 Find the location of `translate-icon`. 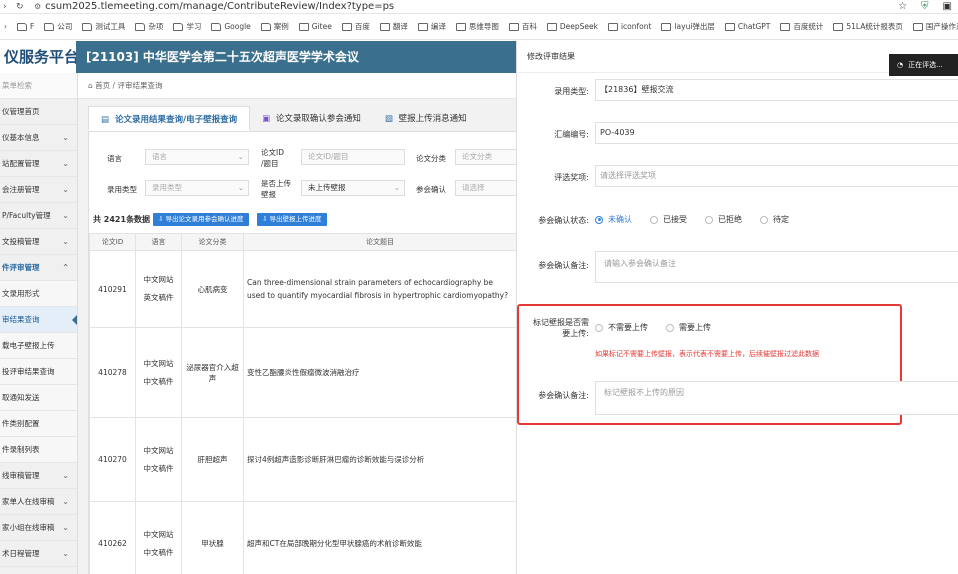

translate-icon is located at coordinates (384, 26).